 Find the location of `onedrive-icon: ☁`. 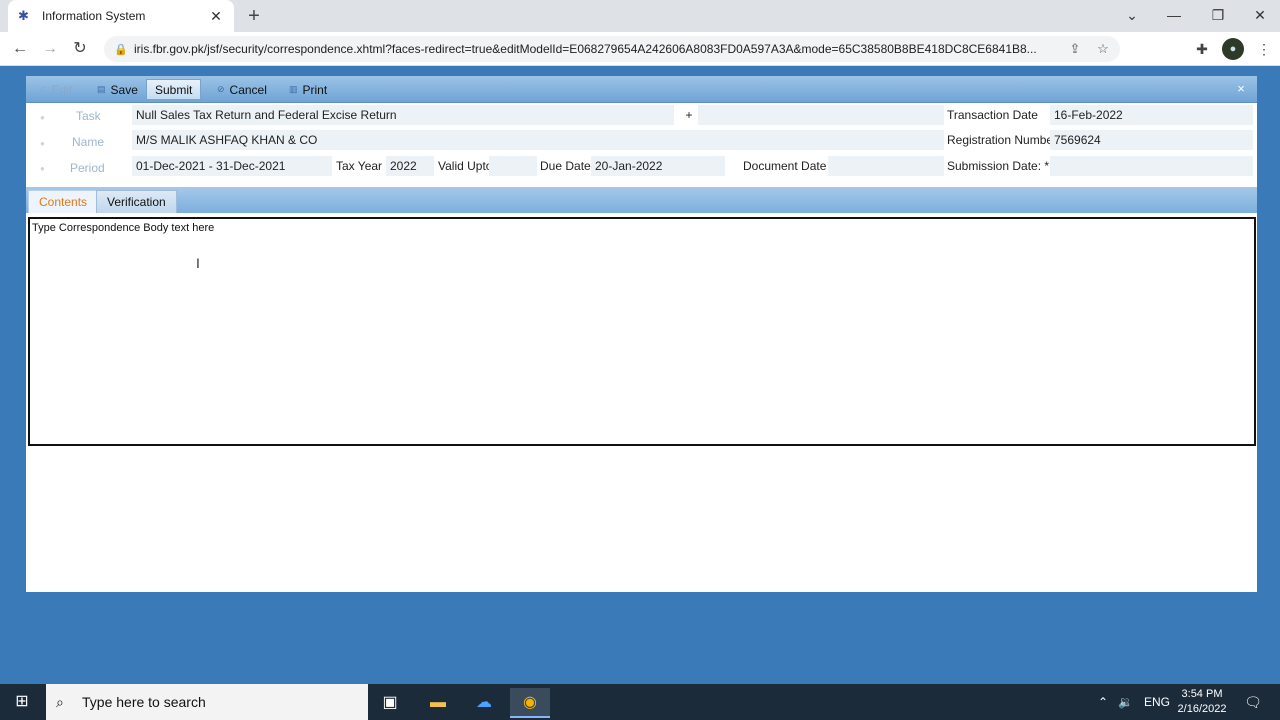

onedrive-icon: ☁ is located at coordinates (484, 703).